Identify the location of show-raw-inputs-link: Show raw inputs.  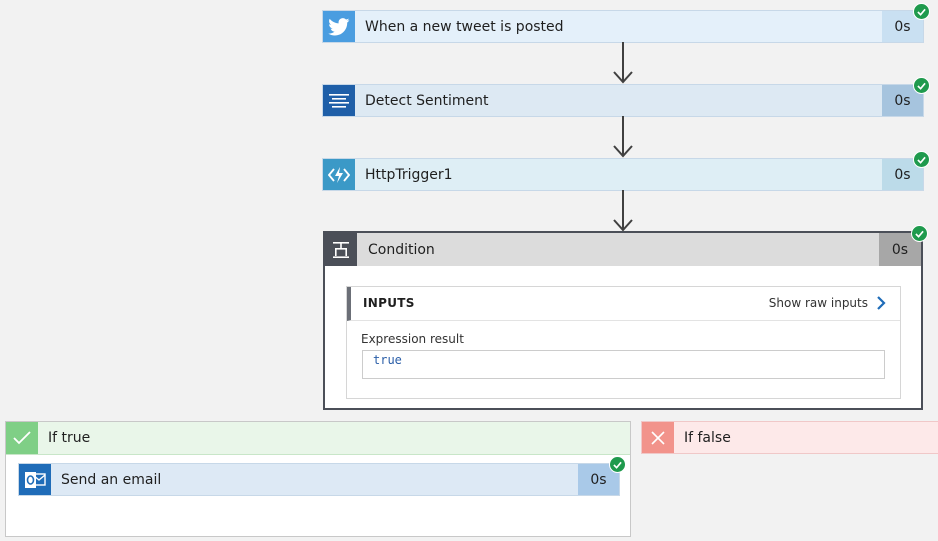
(827, 303).